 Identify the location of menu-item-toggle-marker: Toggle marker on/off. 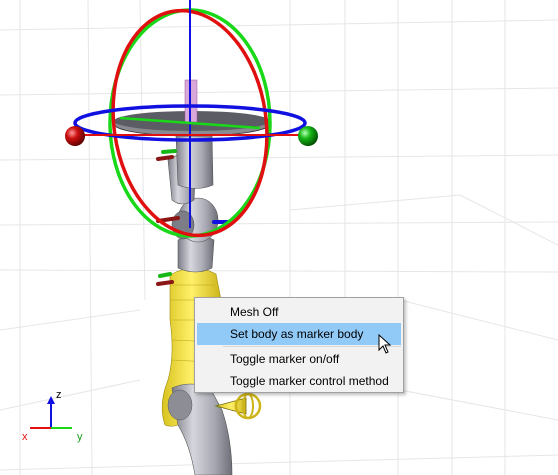
(299, 359).